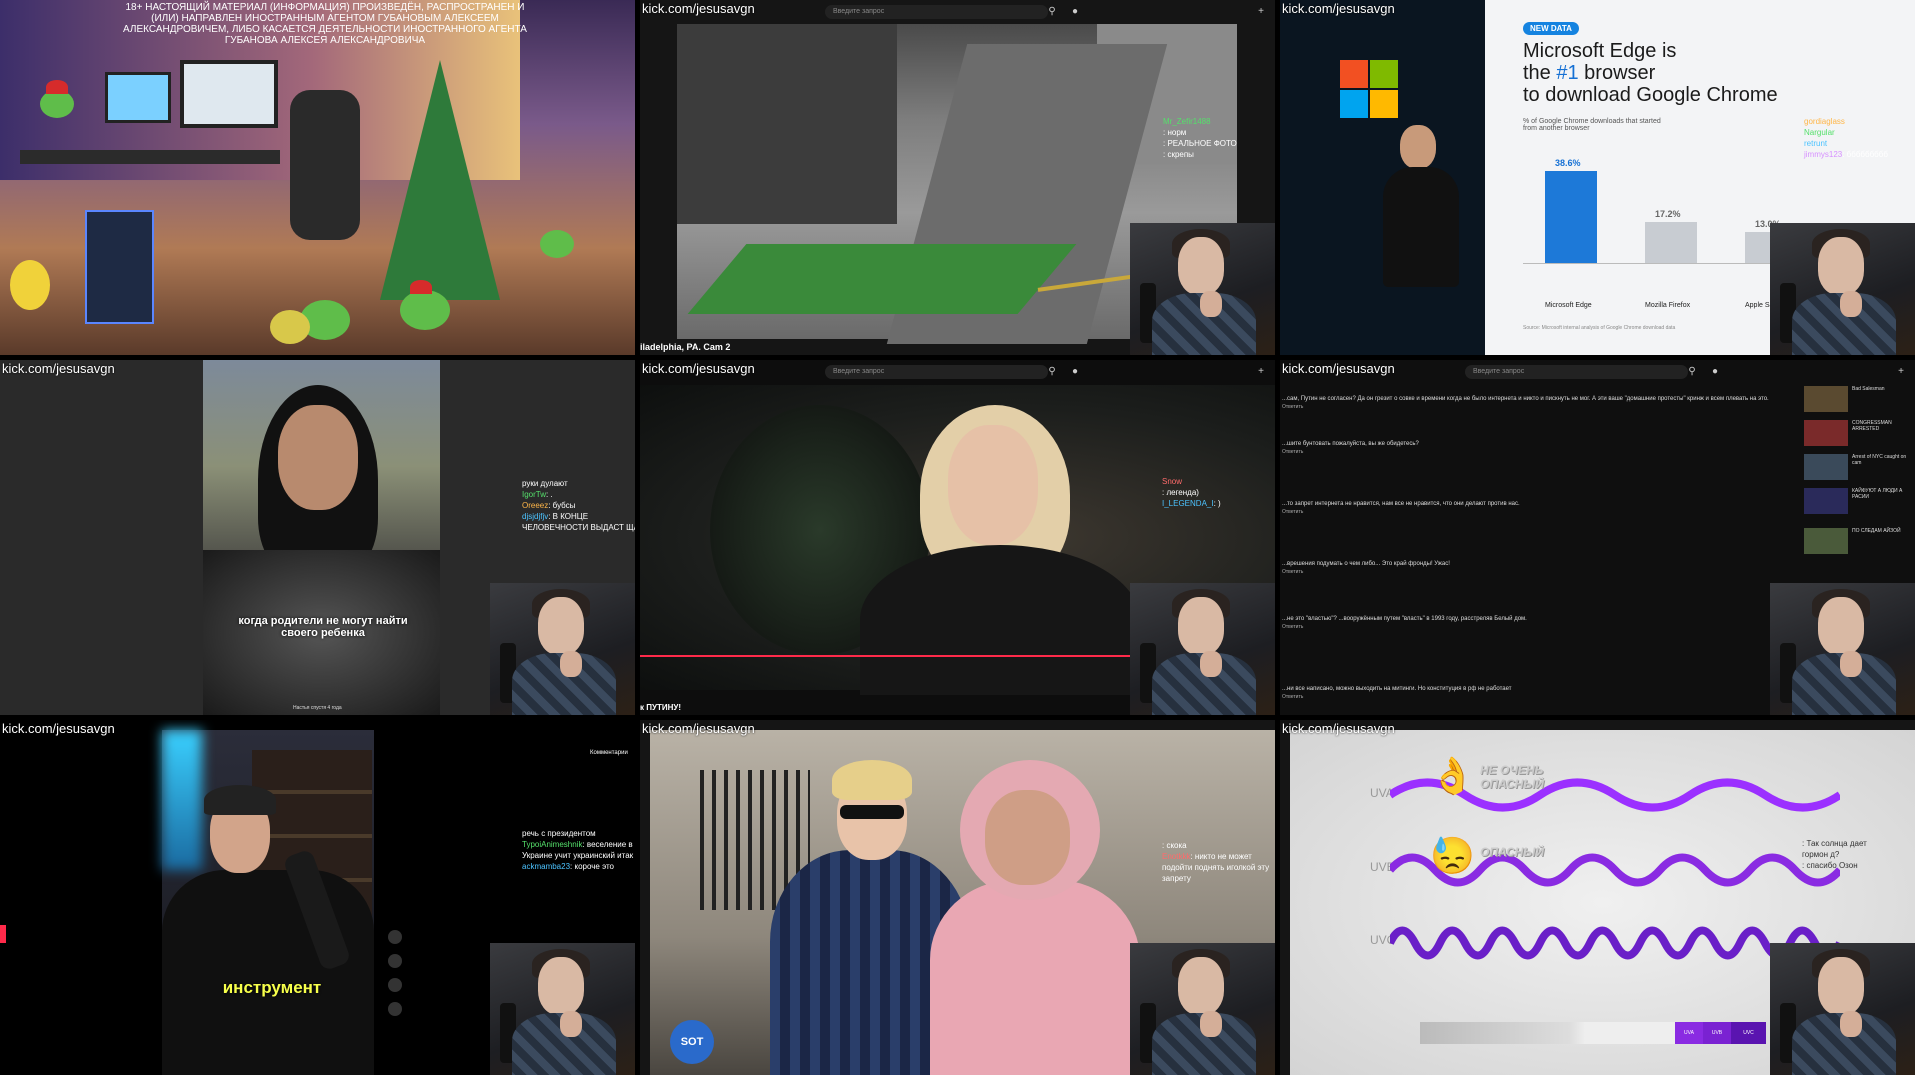 This screenshot has width=1915, height=1075. What do you see at coordinates (545, 483) in the screenshot?
I see `chat-message: руки дулают` at bounding box center [545, 483].